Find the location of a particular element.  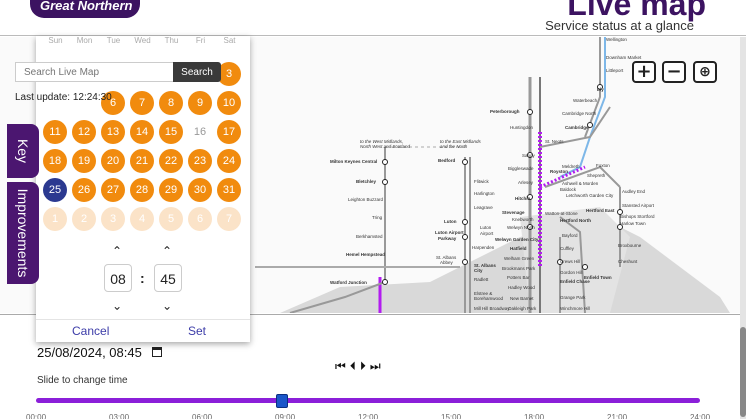

improvements-tab: Improvements is located at coordinates (23, 233).